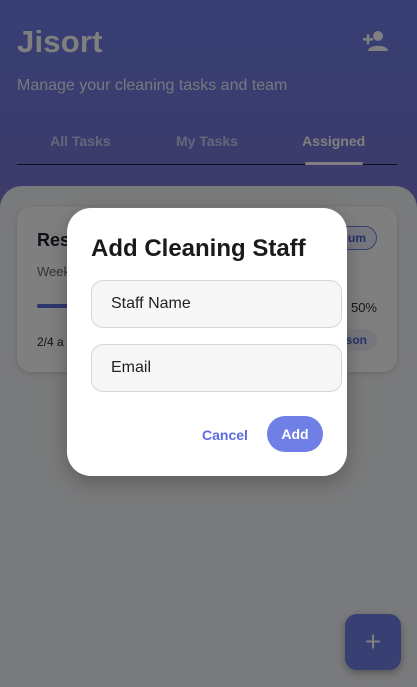 The image size is (417, 687). Describe the element at coordinates (216, 304) in the screenshot. I see `staff-name-input` at that location.